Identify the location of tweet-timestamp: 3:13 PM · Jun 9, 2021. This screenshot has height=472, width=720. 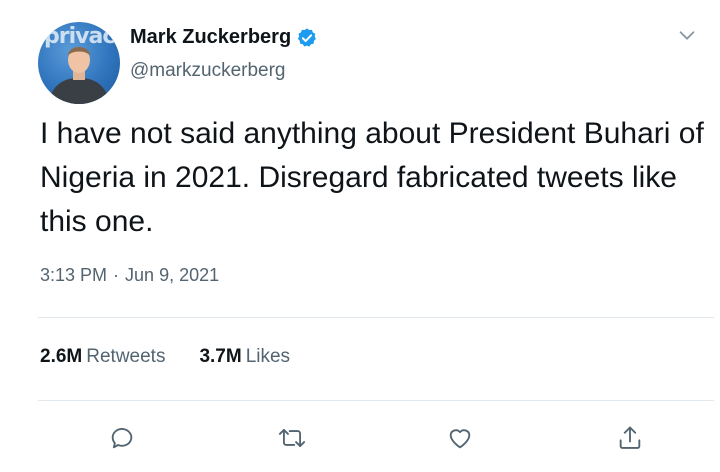
(129, 275).